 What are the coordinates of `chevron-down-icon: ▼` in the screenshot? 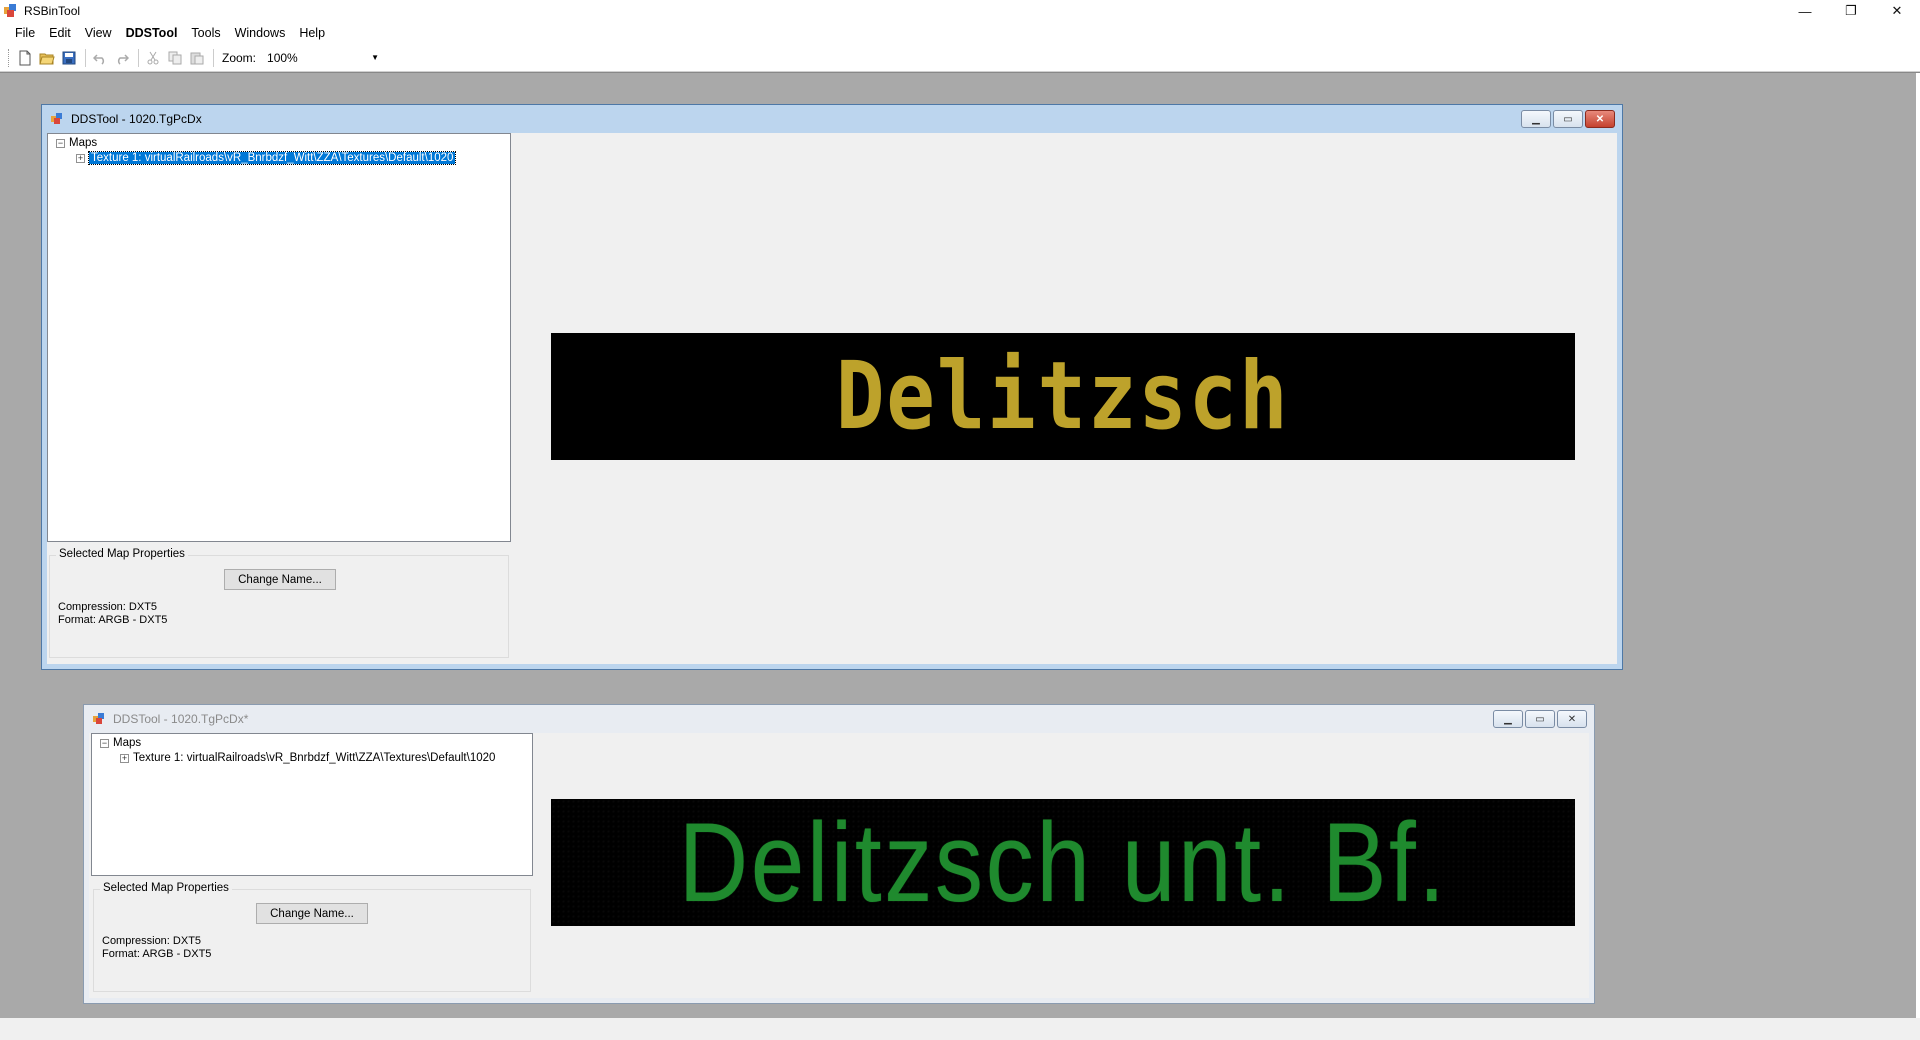 It's located at (375, 57).